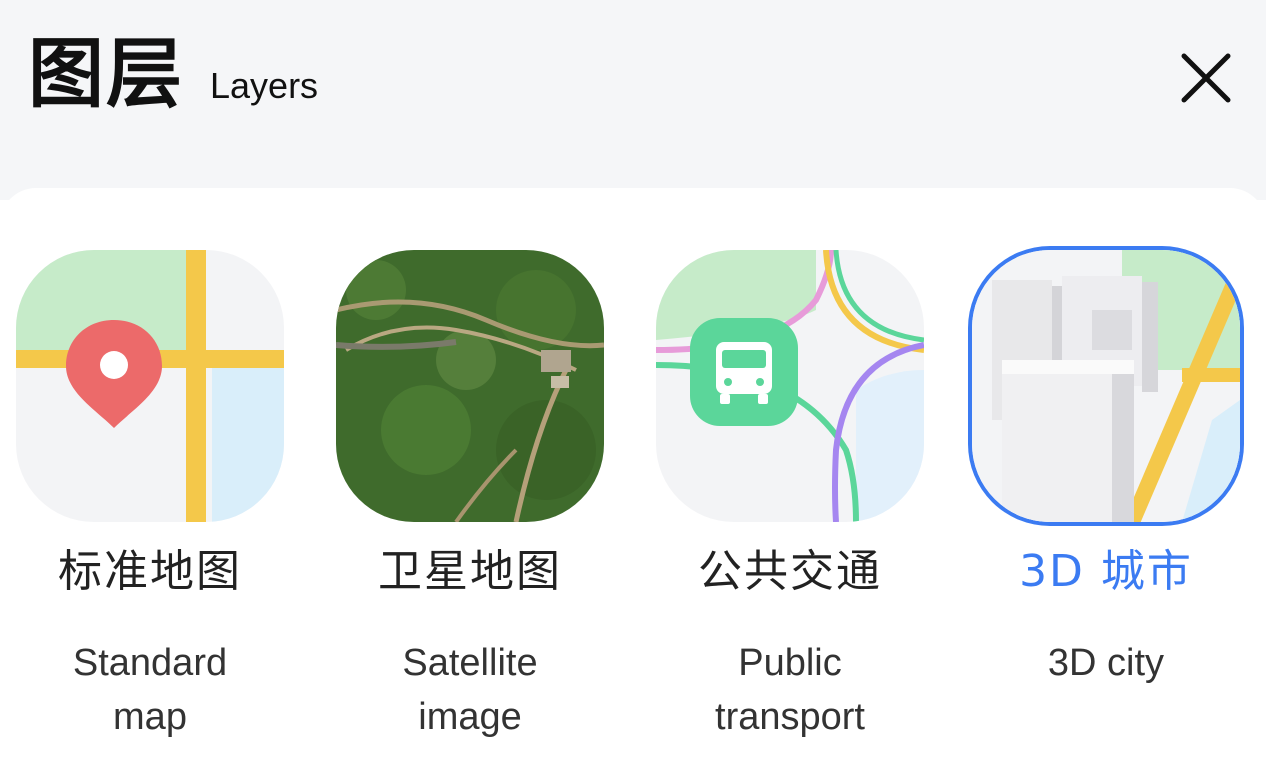  Describe the element at coordinates (150, 663) in the screenshot. I see `layer-label-en: Standard` at that location.